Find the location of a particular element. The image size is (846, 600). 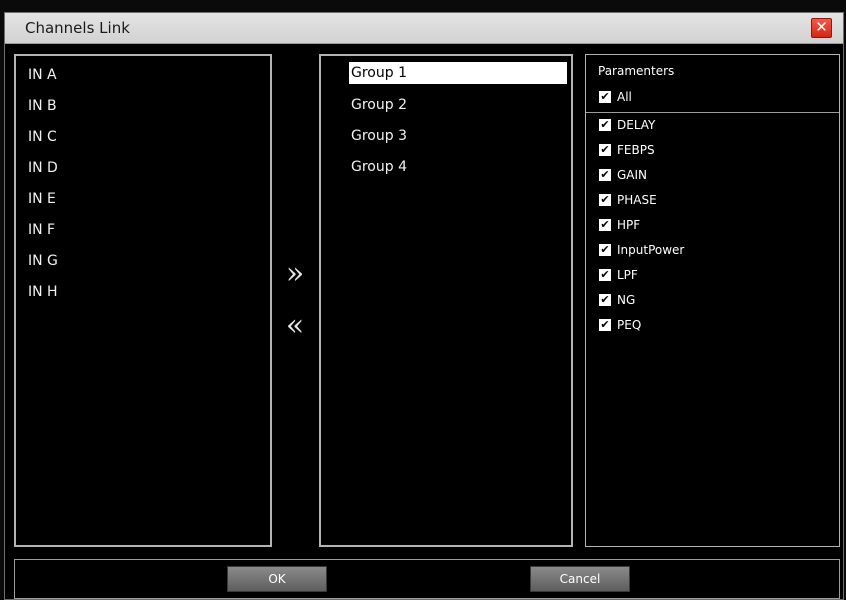

checkbox-label: HPF is located at coordinates (629, 225).